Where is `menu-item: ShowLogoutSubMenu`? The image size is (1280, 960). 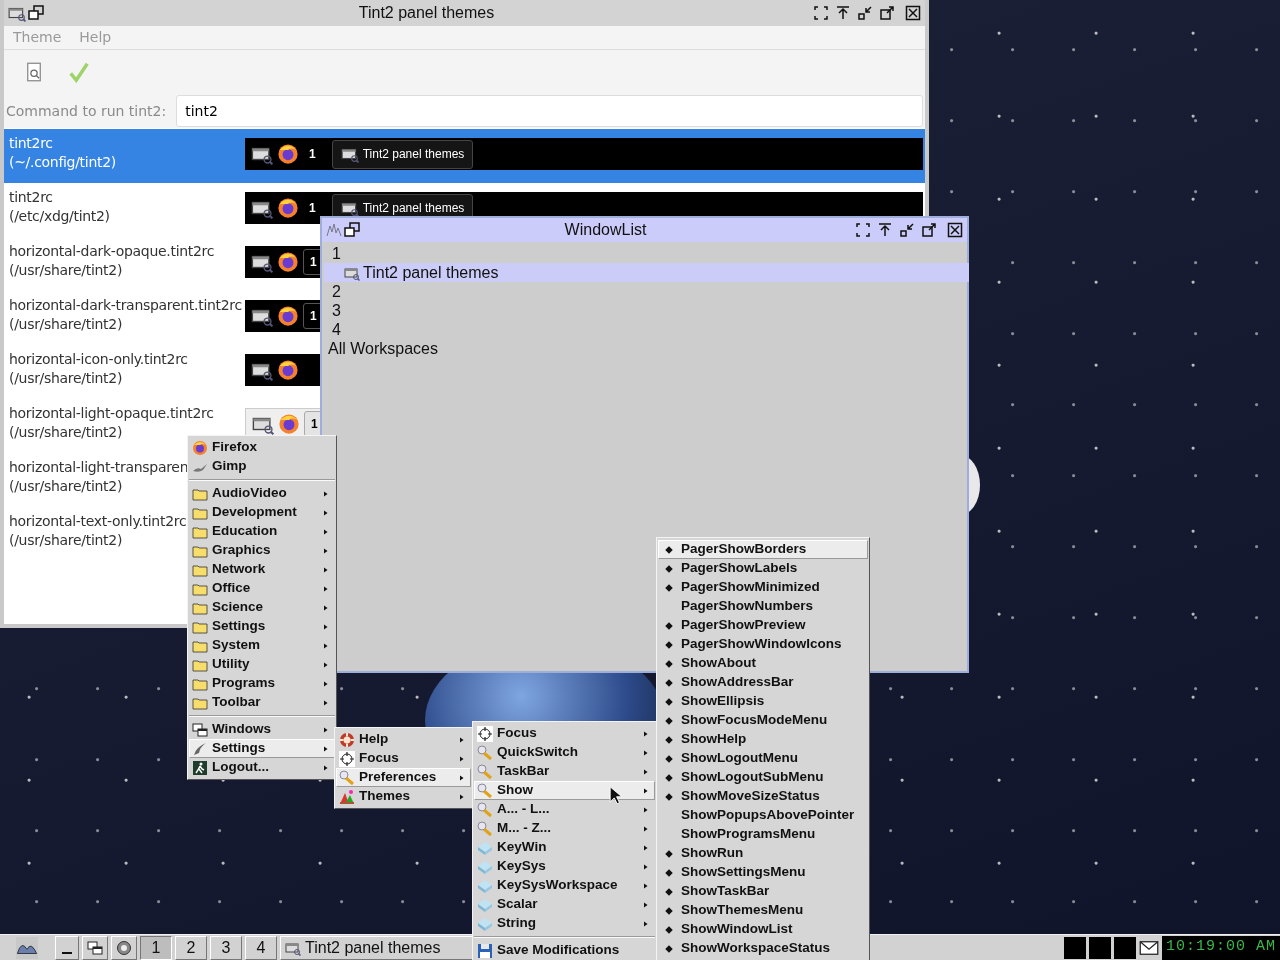
menu-item: ShowLogoutSubMenu is located at coordinates (763, 777).